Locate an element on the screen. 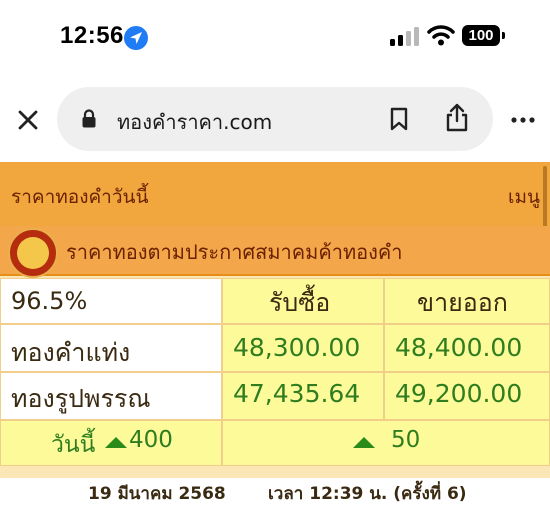 This screenshot has height=514, width=550. gold-bar-buy-price: 48,300.00 is located at coordinates (297, 347).